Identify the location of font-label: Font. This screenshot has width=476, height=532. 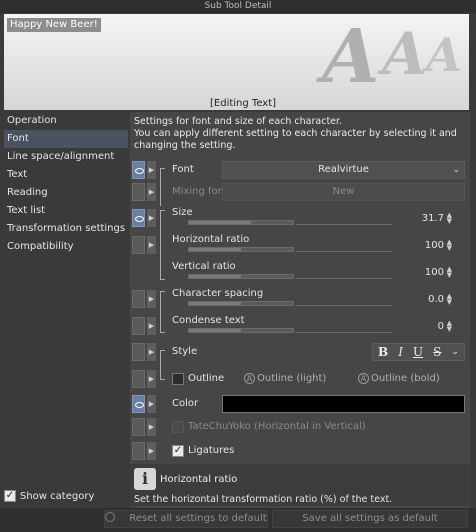
(183, 169).